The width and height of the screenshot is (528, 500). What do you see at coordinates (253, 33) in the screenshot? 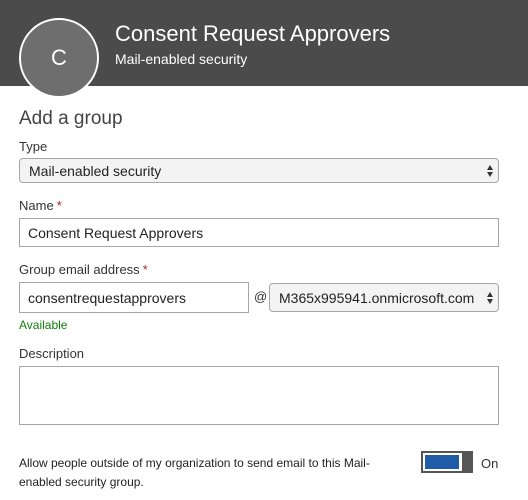
I see `group-title: Consent Request Approvers` at bounding box center [253, 33].